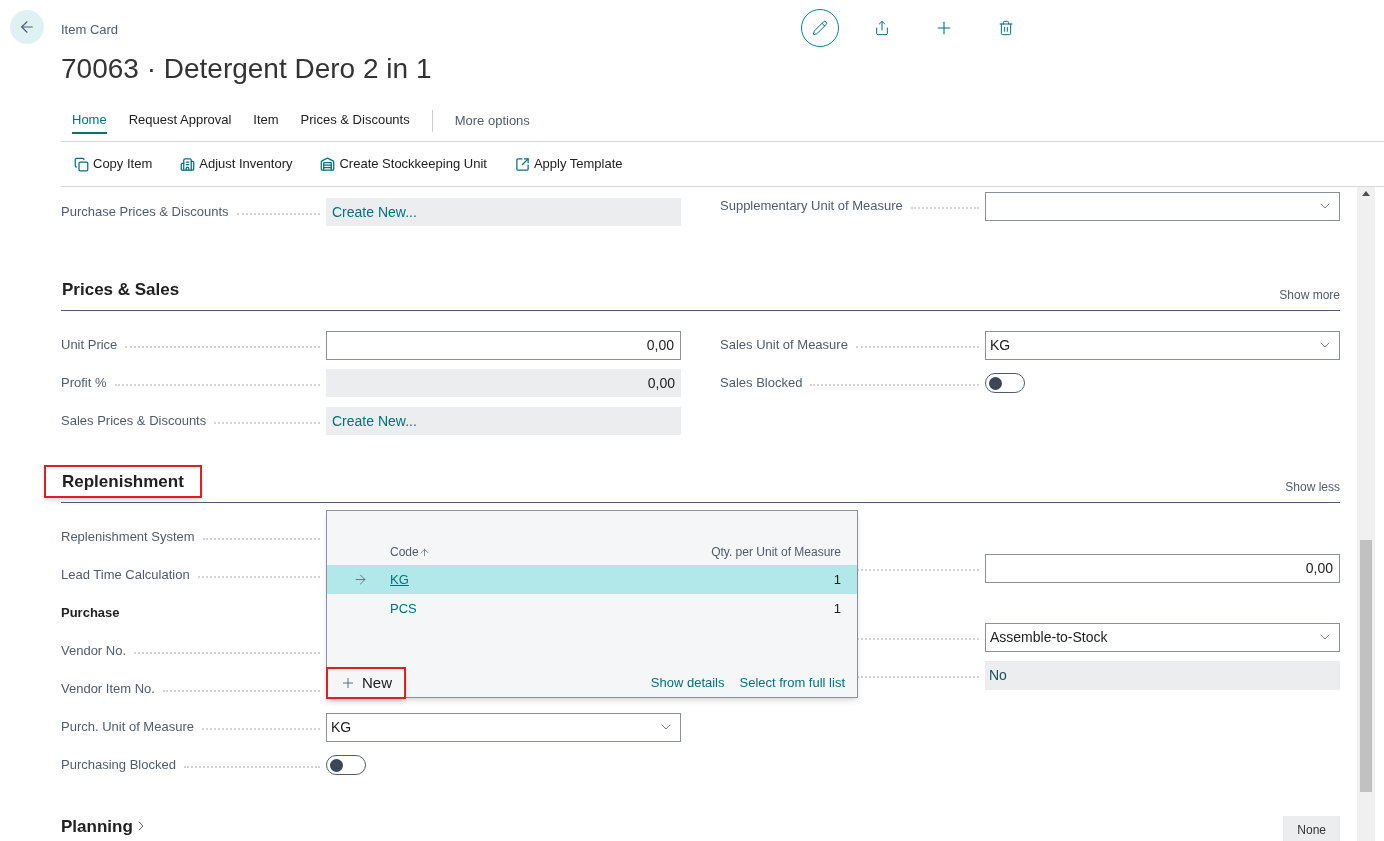 The height and width of the screenshot is (841, 1384). Describe the element at coordinates (811, 206) in the screenshot. I see `field-label: Supplementary Unit of Measure` at that location.